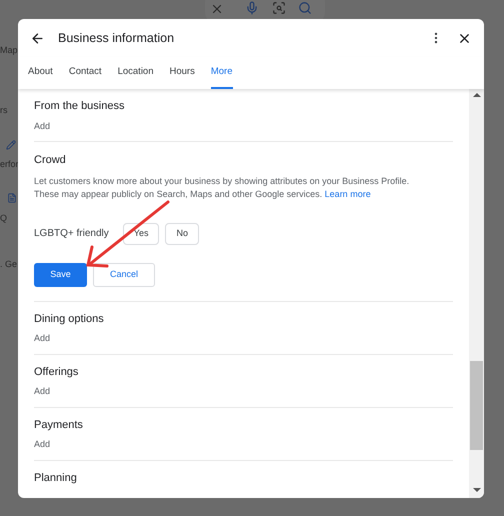 The image size is (504, 516). I want to click on section-title: Crowd, so click(50, 160).